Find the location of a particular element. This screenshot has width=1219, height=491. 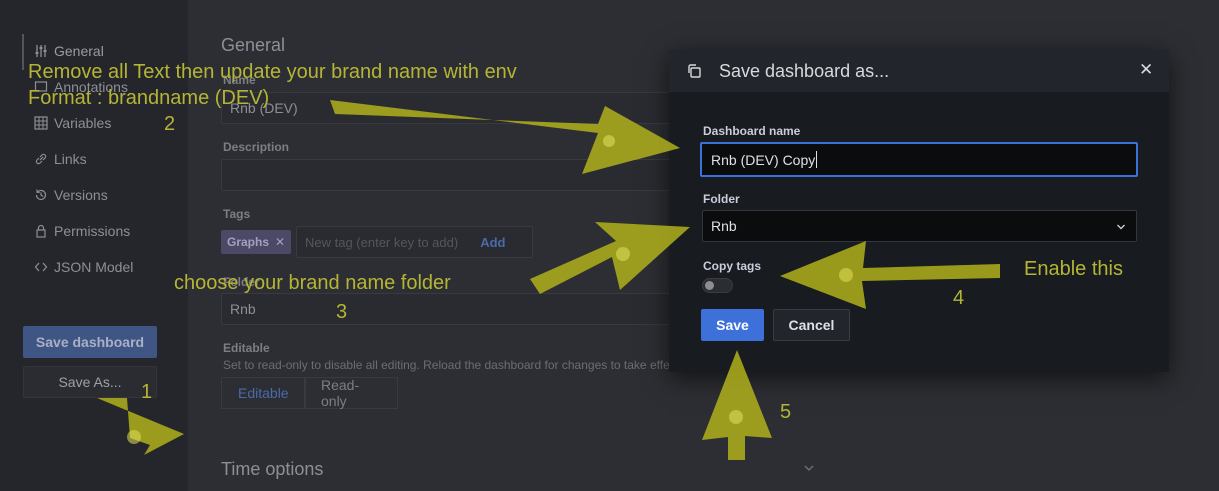

annotation-instruction-2: Format : brandname (DEV) is located at coordinates (149, 98).